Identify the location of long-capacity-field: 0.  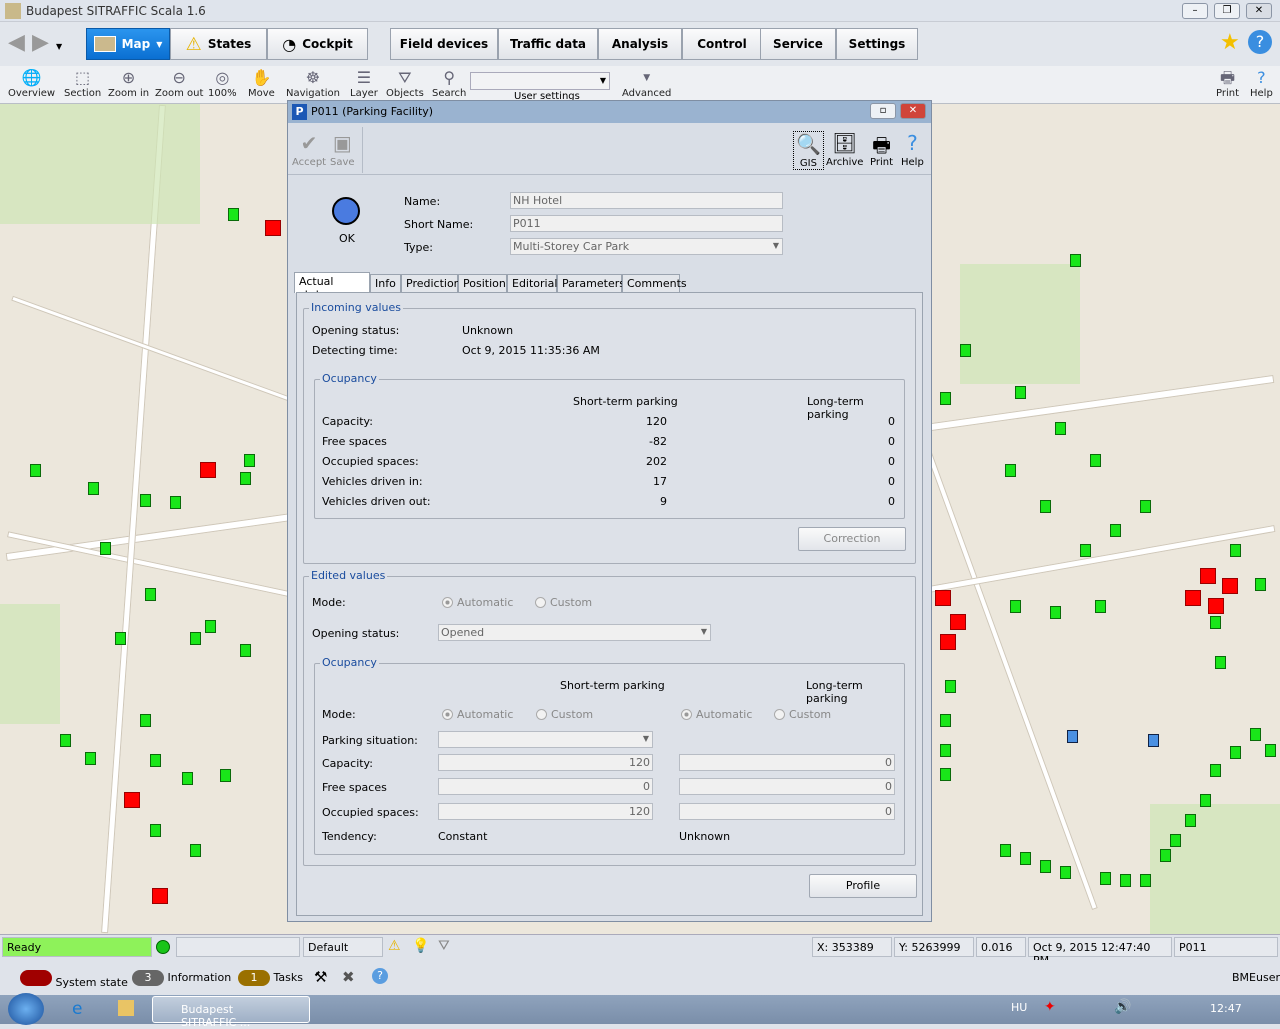
(787, 762).